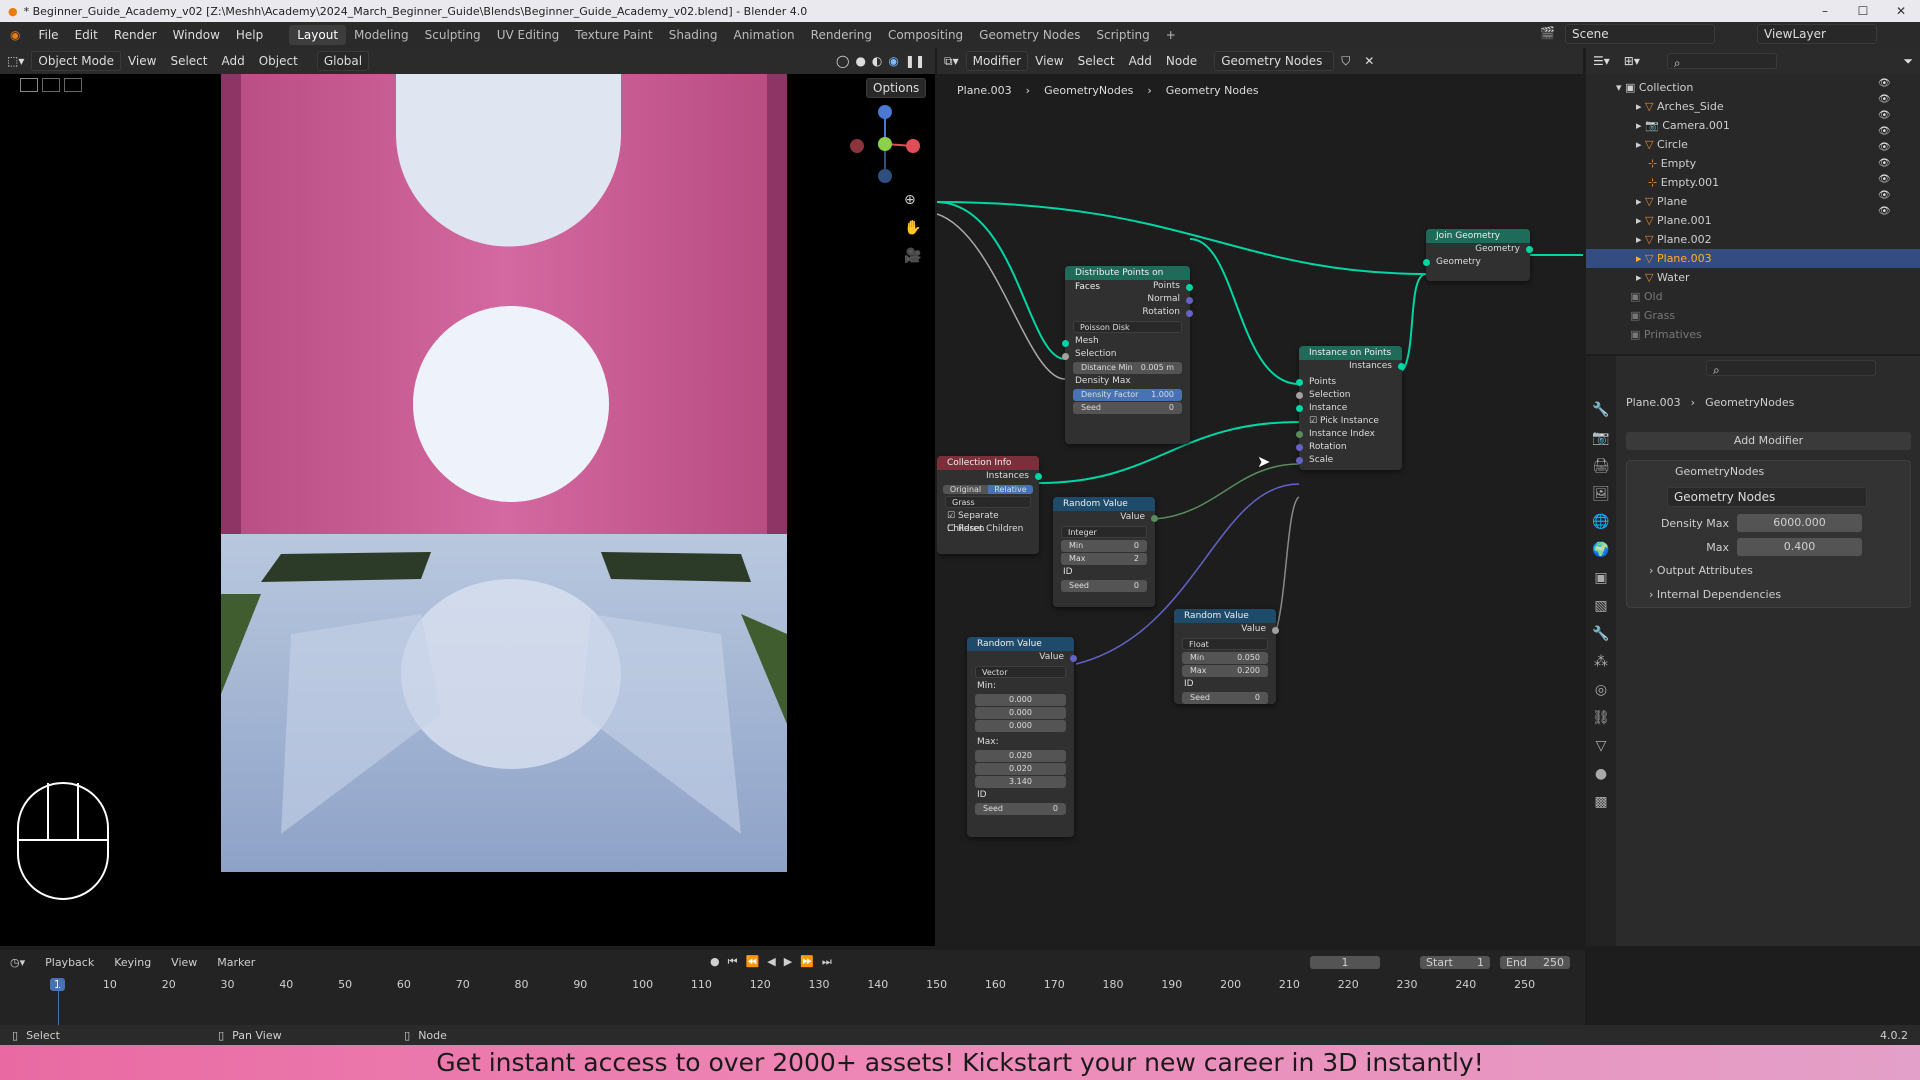 The width and height of the screenshot is (1920, 1080). I want to click on jump-start-icon: ⏮, so click(733, 962).